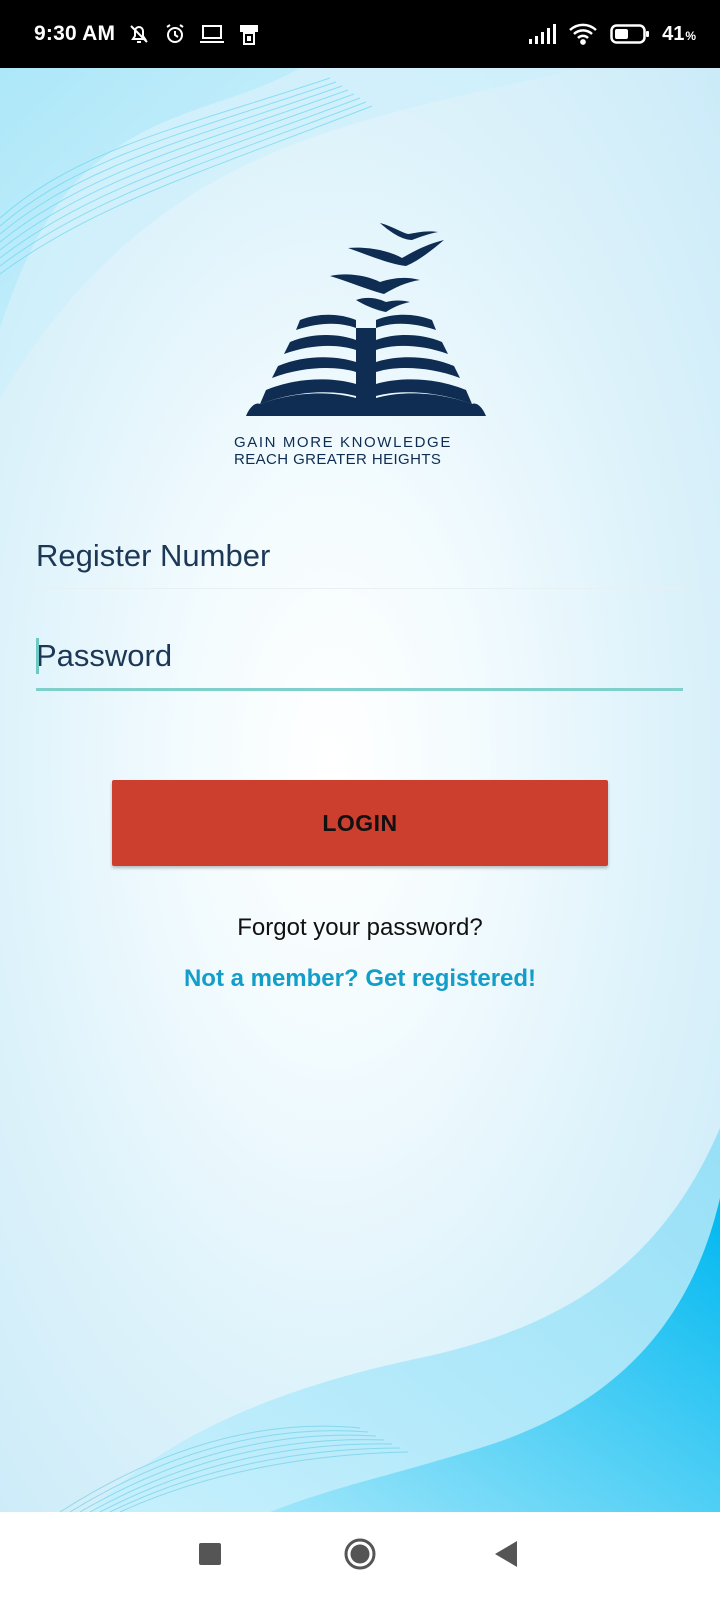 Image resolution: width=720 pixels, height=1600 pixels. I want to click on register-number-input, so click(359, 556).